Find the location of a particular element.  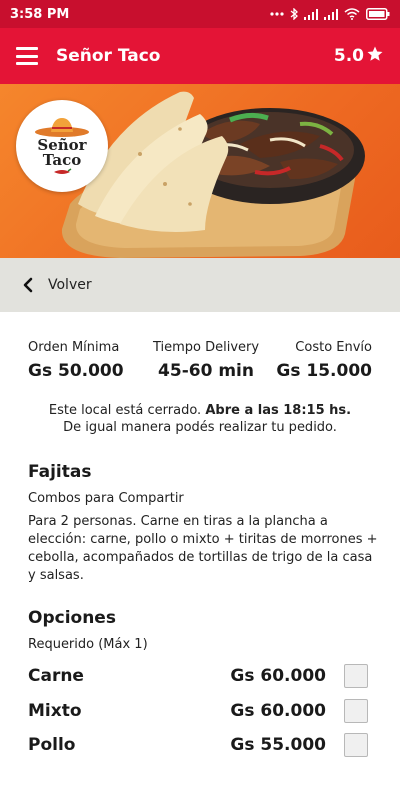

product-category: Combos para Compartir is located at coordinates (106, 498).